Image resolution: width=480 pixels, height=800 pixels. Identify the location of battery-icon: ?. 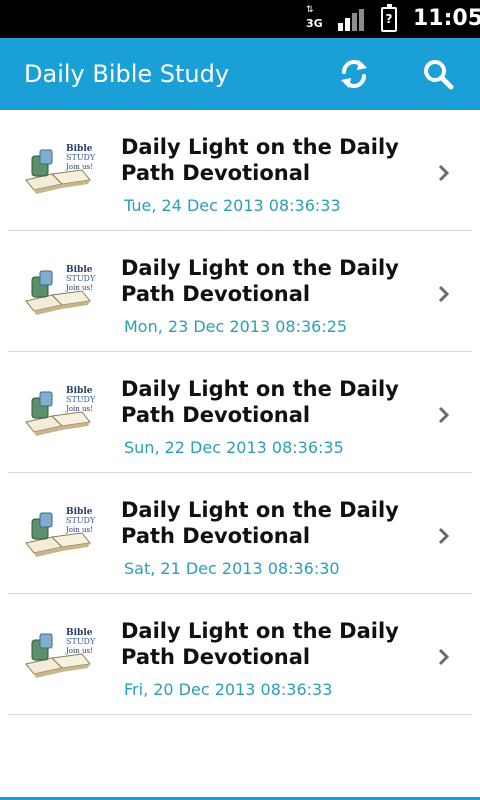
(389, 18).